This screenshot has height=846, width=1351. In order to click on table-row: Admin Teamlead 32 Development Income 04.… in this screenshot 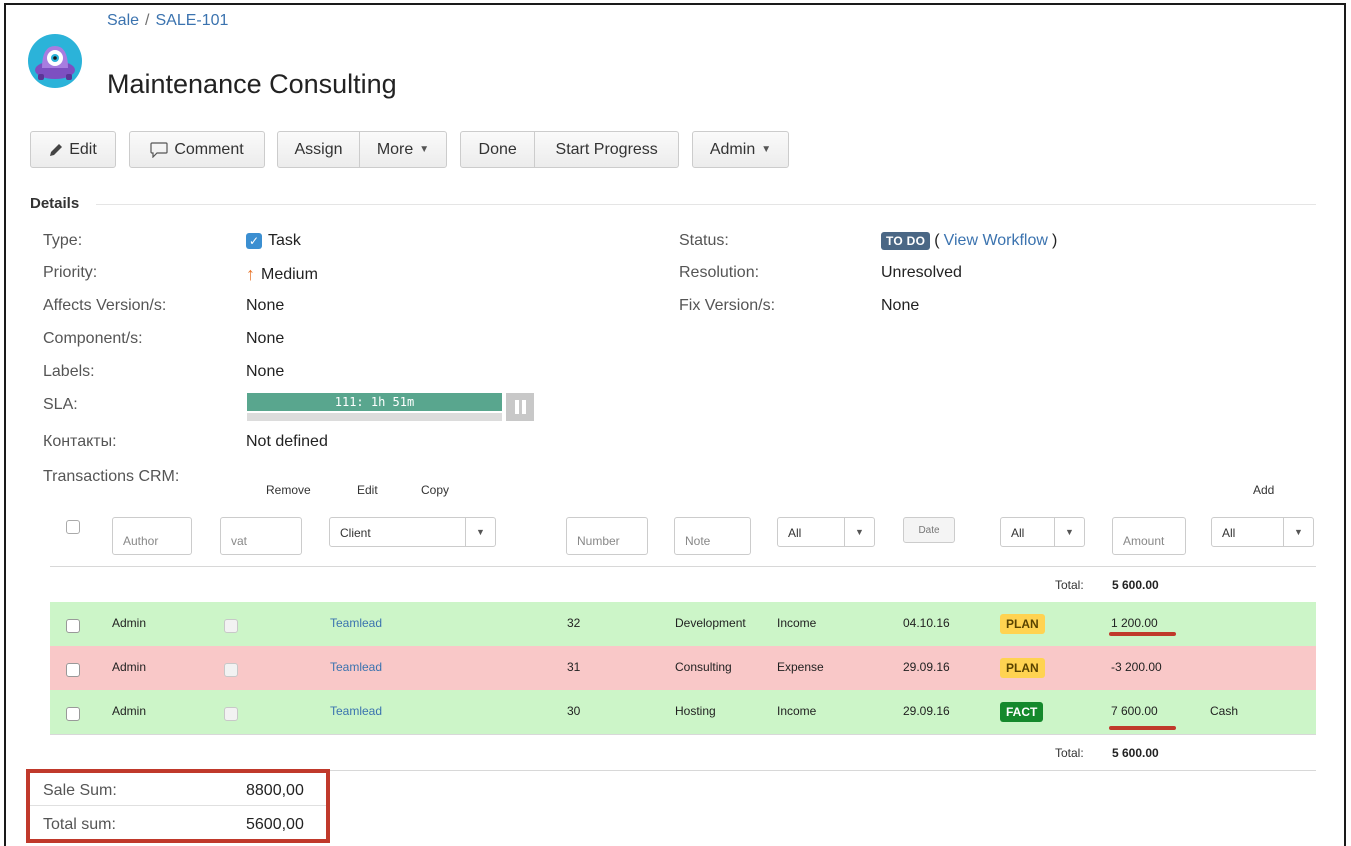, I will do `click(683, 624)`.